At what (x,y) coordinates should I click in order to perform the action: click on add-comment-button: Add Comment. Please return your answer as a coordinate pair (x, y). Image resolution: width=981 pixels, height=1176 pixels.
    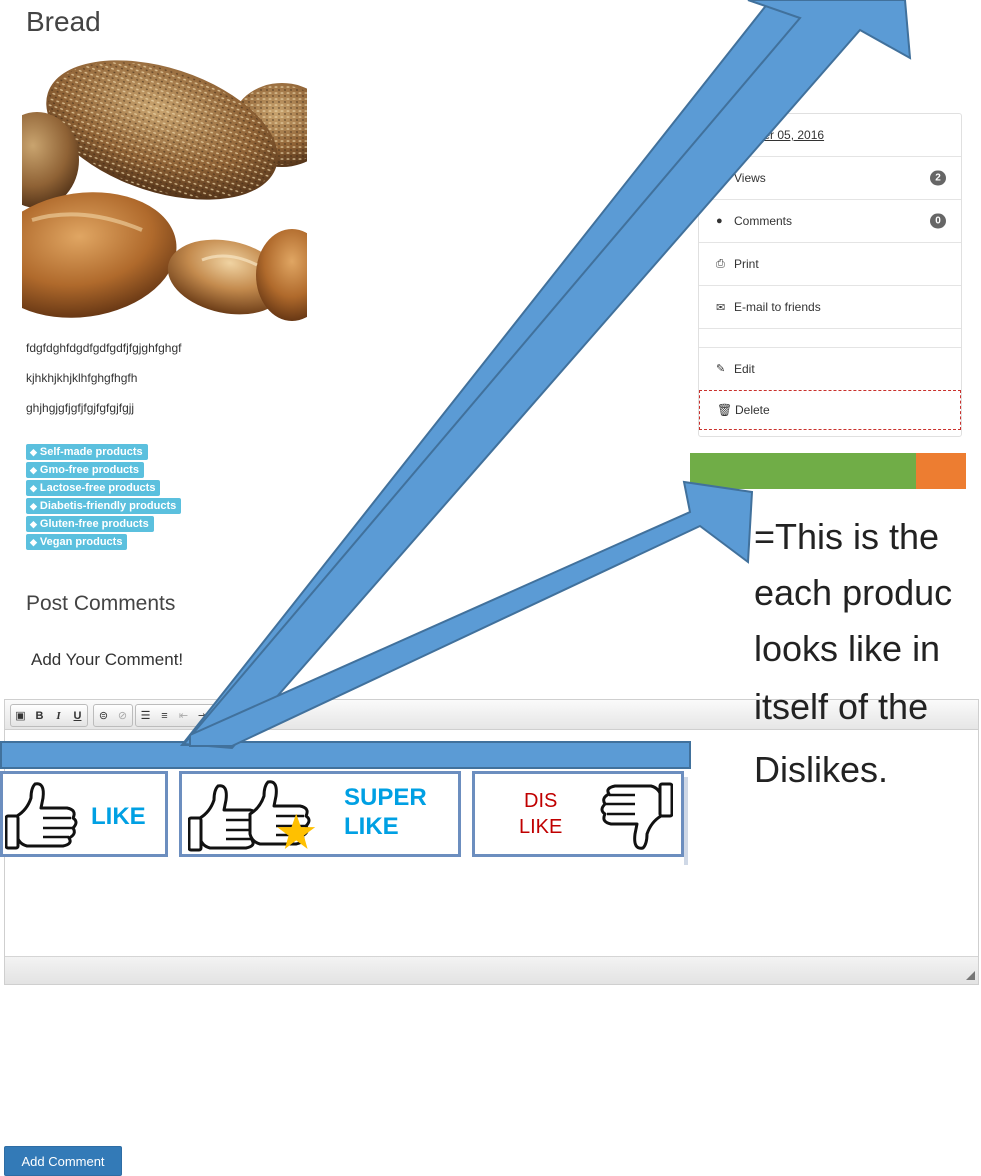
    Looking at the image, I should click on (63, 1161).